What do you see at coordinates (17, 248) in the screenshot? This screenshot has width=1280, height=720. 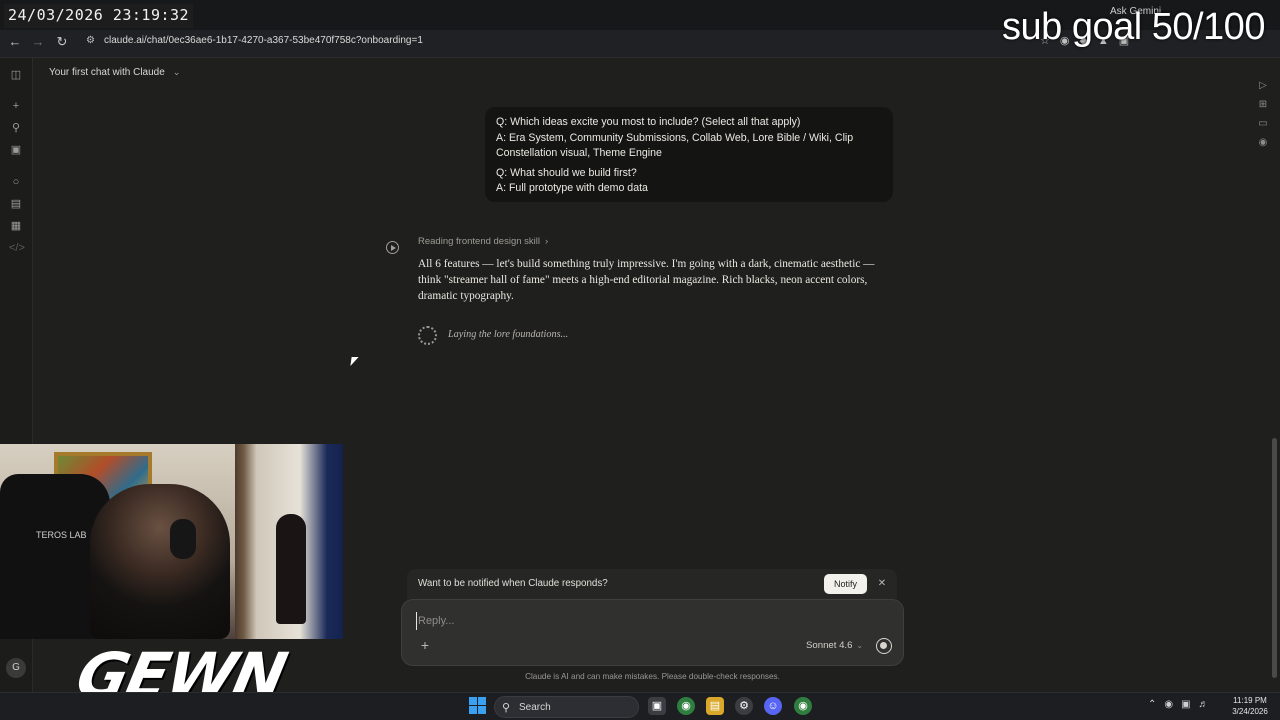 I see `code-icon: </>` at bounding box center [17, 248].